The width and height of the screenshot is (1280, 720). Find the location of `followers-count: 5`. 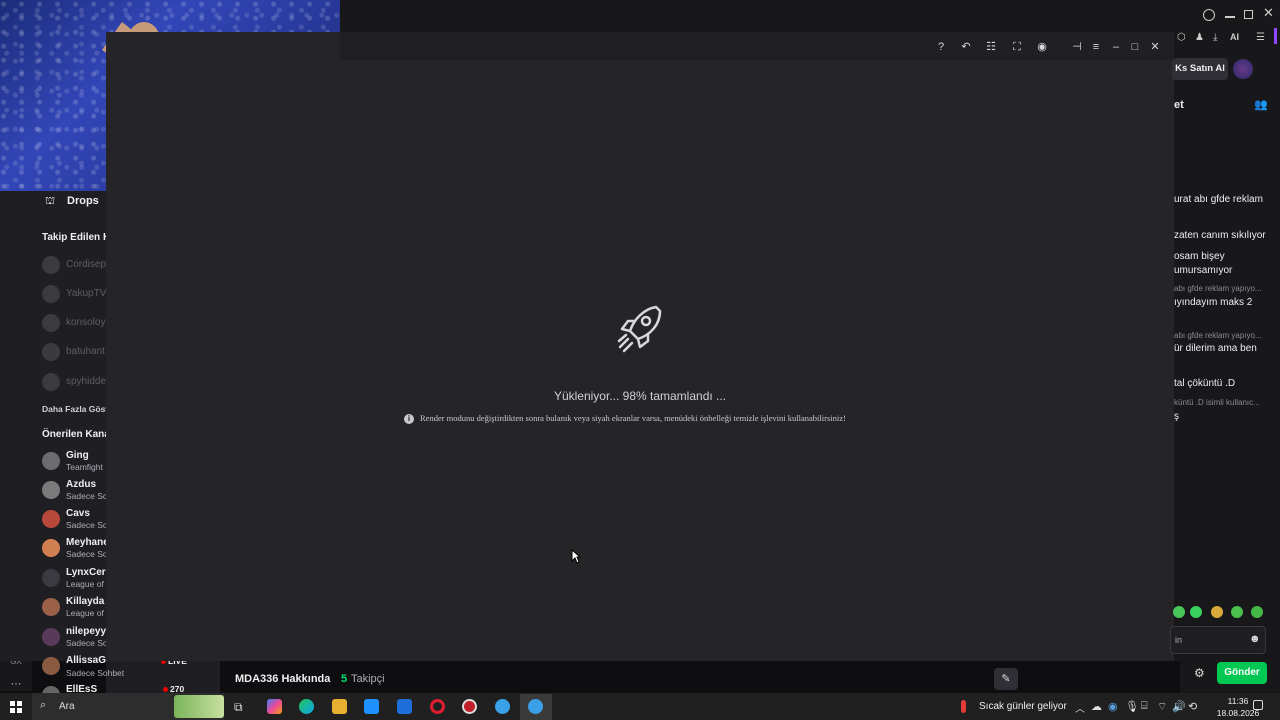

followers-count: 5 is located at coordinates (344, 679).